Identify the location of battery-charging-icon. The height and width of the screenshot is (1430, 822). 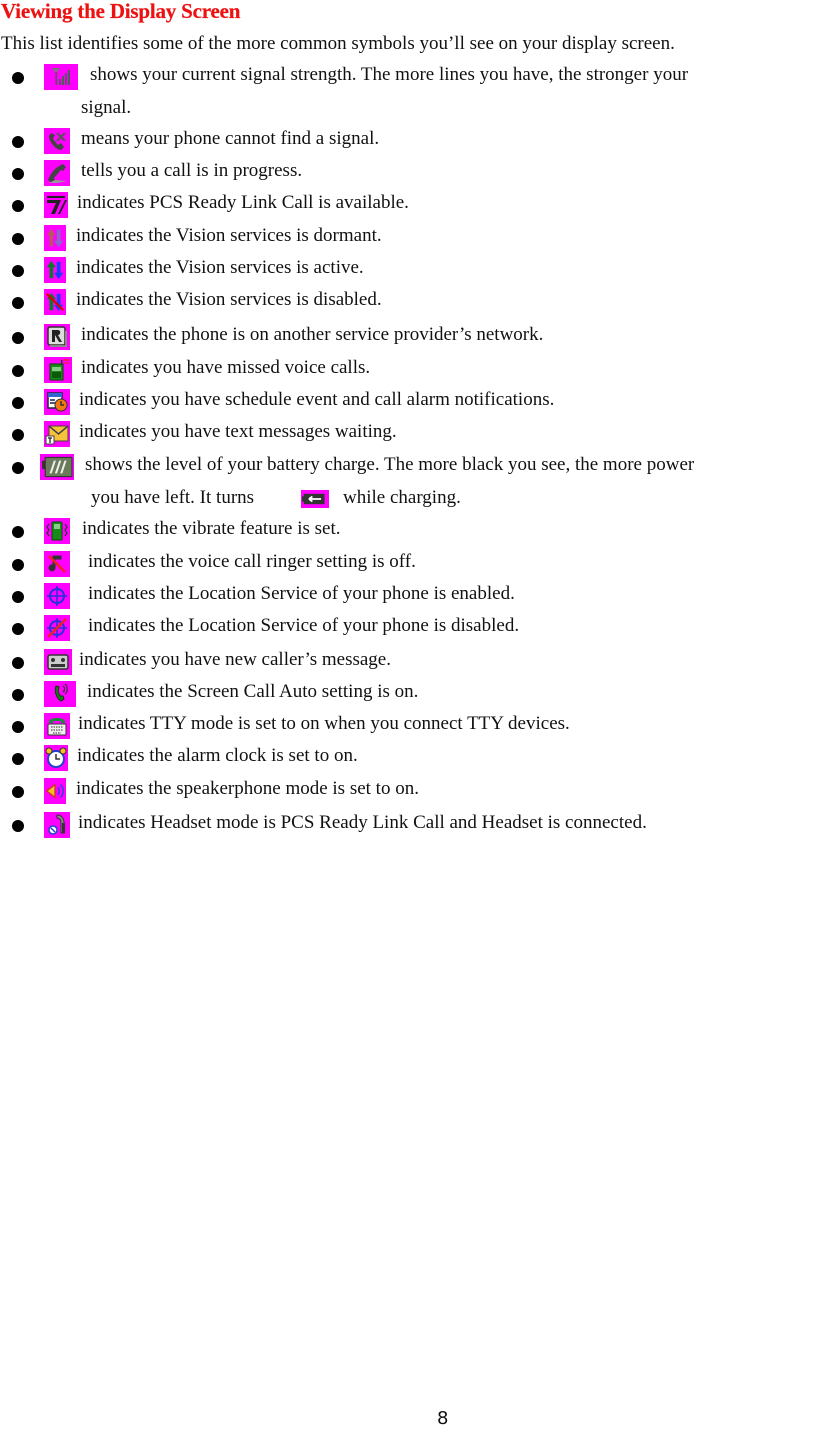
(315, 499).